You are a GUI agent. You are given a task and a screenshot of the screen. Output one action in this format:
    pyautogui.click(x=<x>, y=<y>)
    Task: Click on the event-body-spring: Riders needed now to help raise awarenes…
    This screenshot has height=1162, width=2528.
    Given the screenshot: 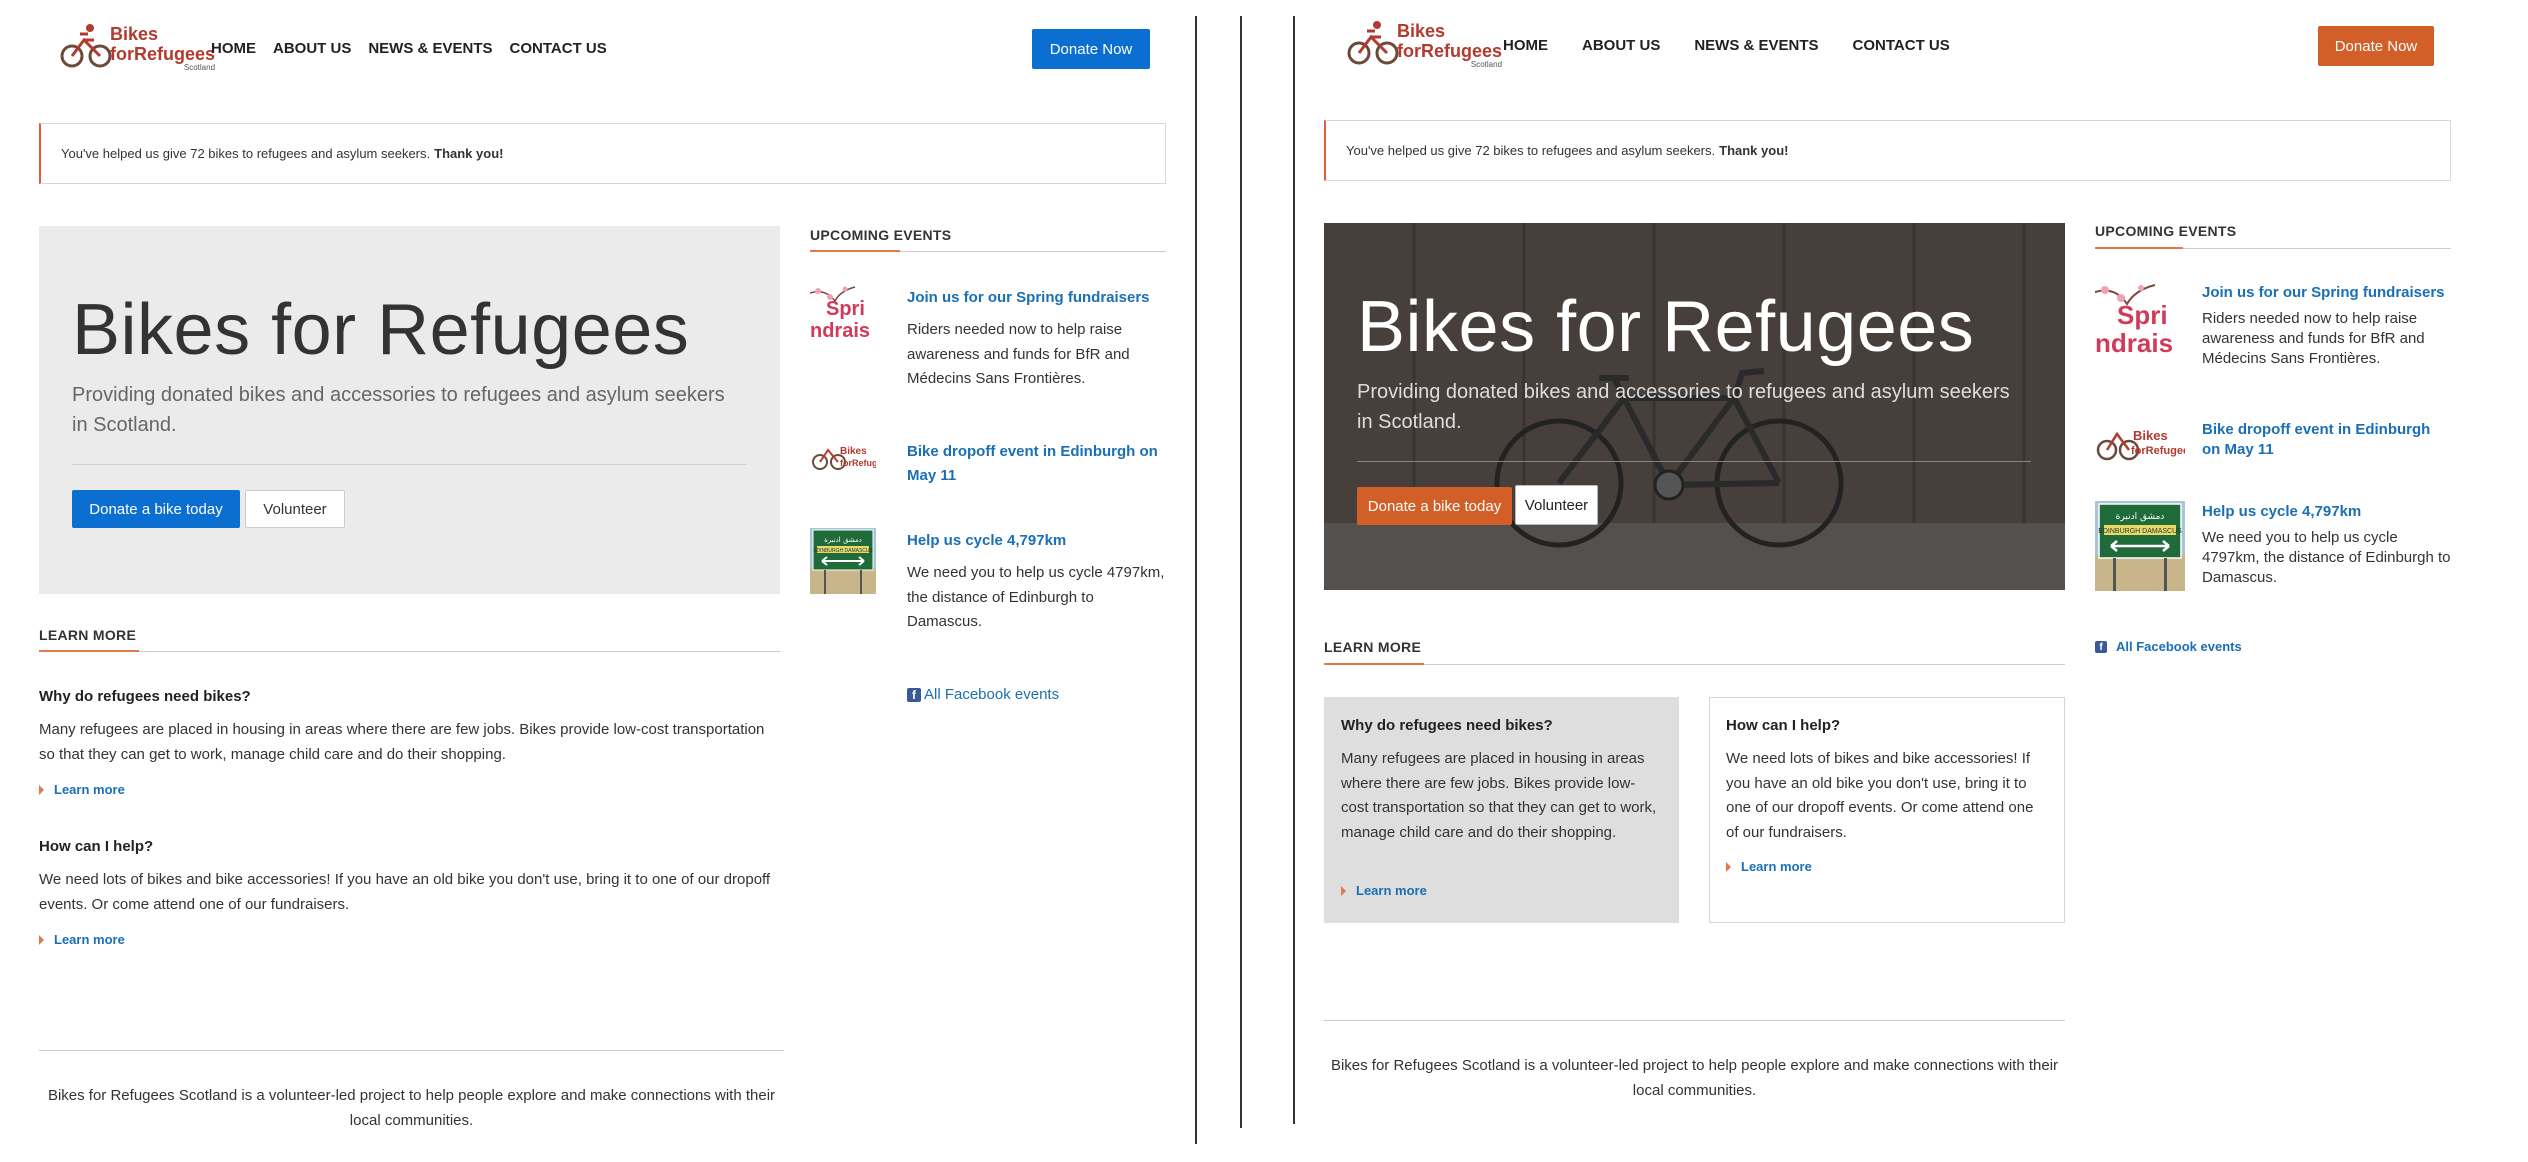 What is the action you would take?
    pyautogui.click(x=2313, y=338)
    